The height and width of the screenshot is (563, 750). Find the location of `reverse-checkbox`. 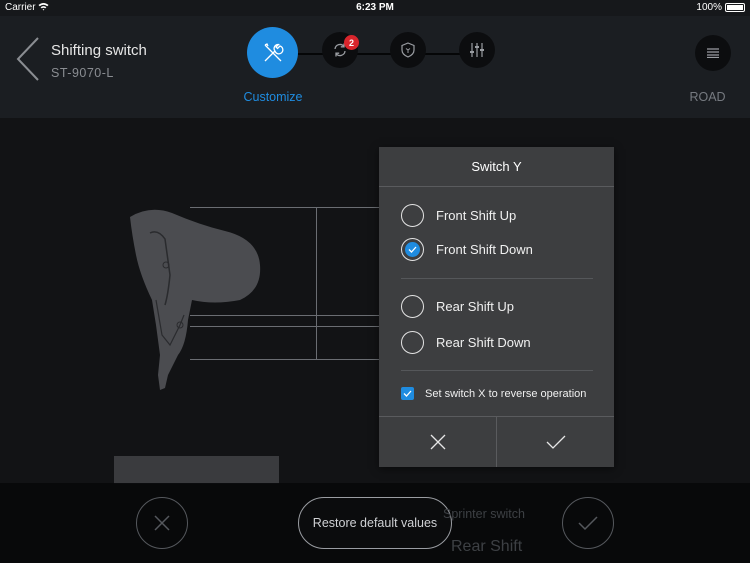

reverse-checkbox is located at coordinates (407, 393).